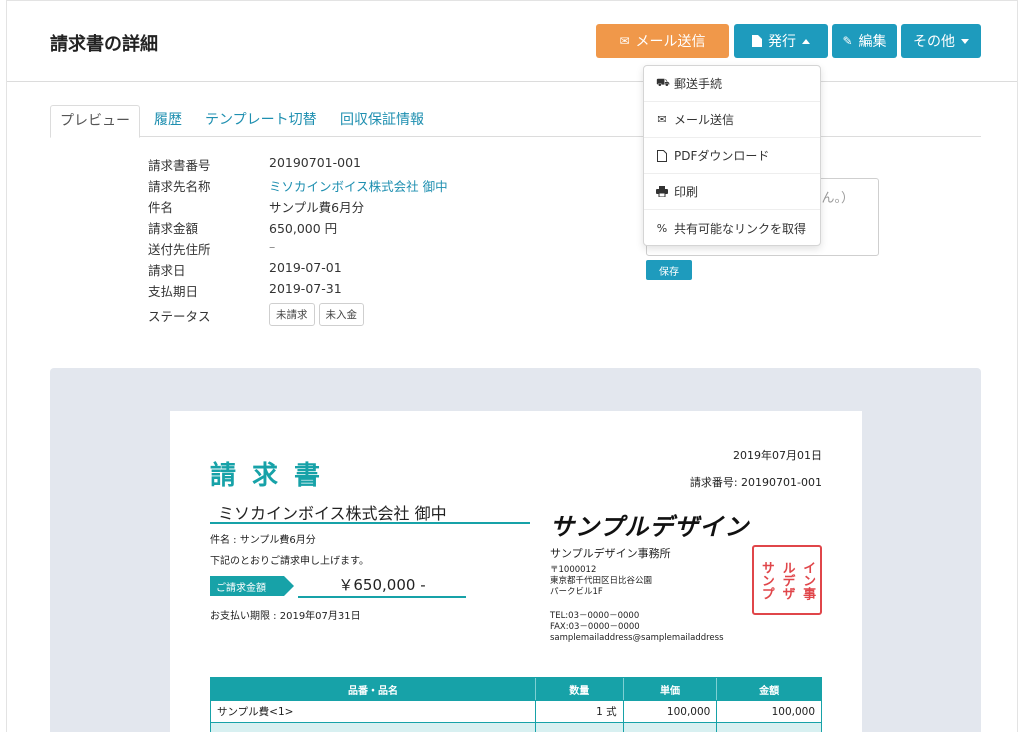 Image resolution: width=1024 pixels, height=732 pixels. Describe the element at coordinates (766, 580) in the screenshot. I see `seal-text: サンプ` at that location.